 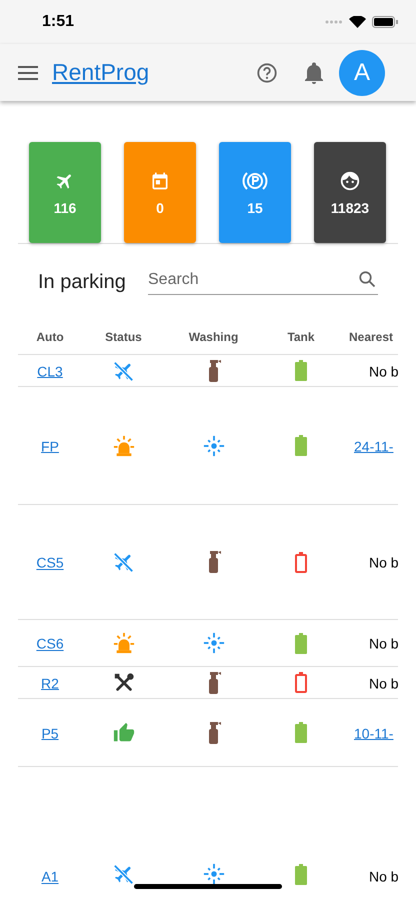 What do you see at coordinates (255, 181) in the screenshot?
I see `parking-icon` at bounding box center [255, 181].